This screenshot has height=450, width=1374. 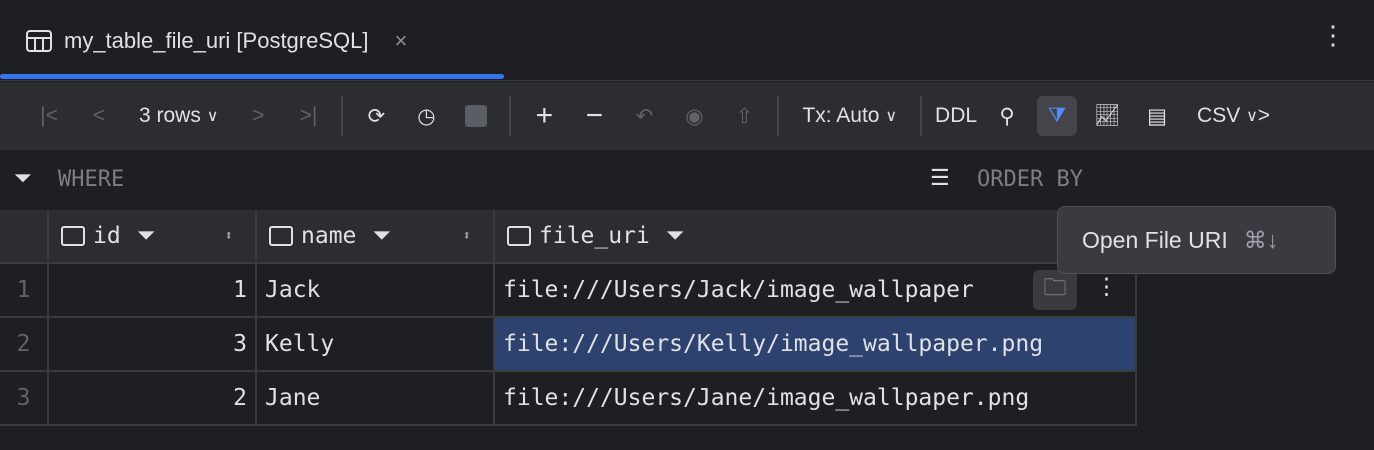 I want to click on refresh-icon: ⟳, so click(x=376, y=116).